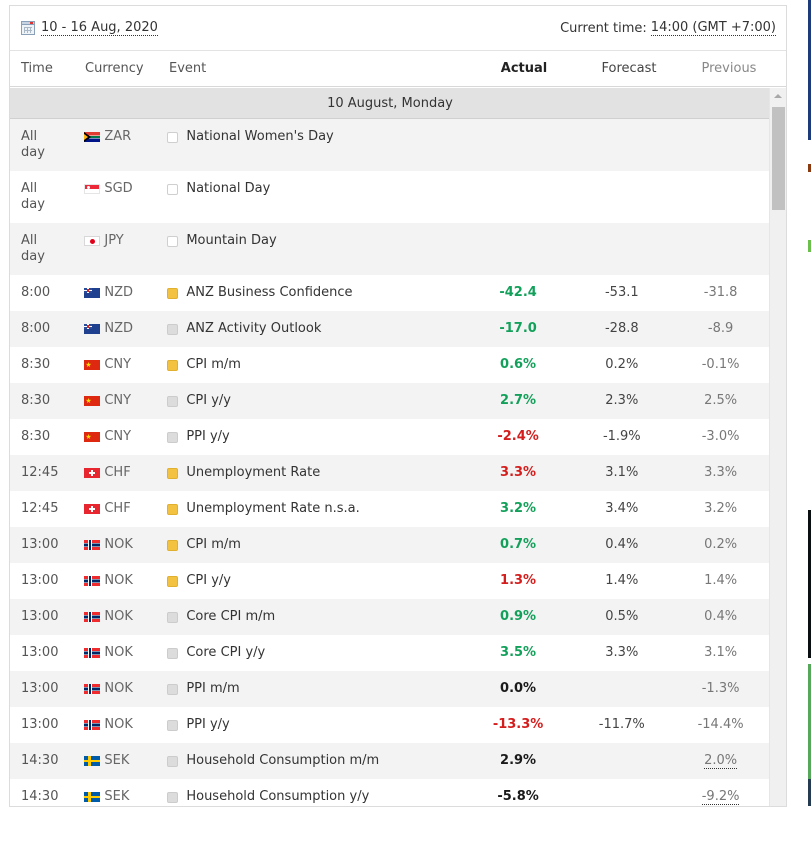 This screenshot has width=811, height=850. Describe the element at coordinates (518, 328) in the screenshot. I see `event-actual: -17.0` at that location.